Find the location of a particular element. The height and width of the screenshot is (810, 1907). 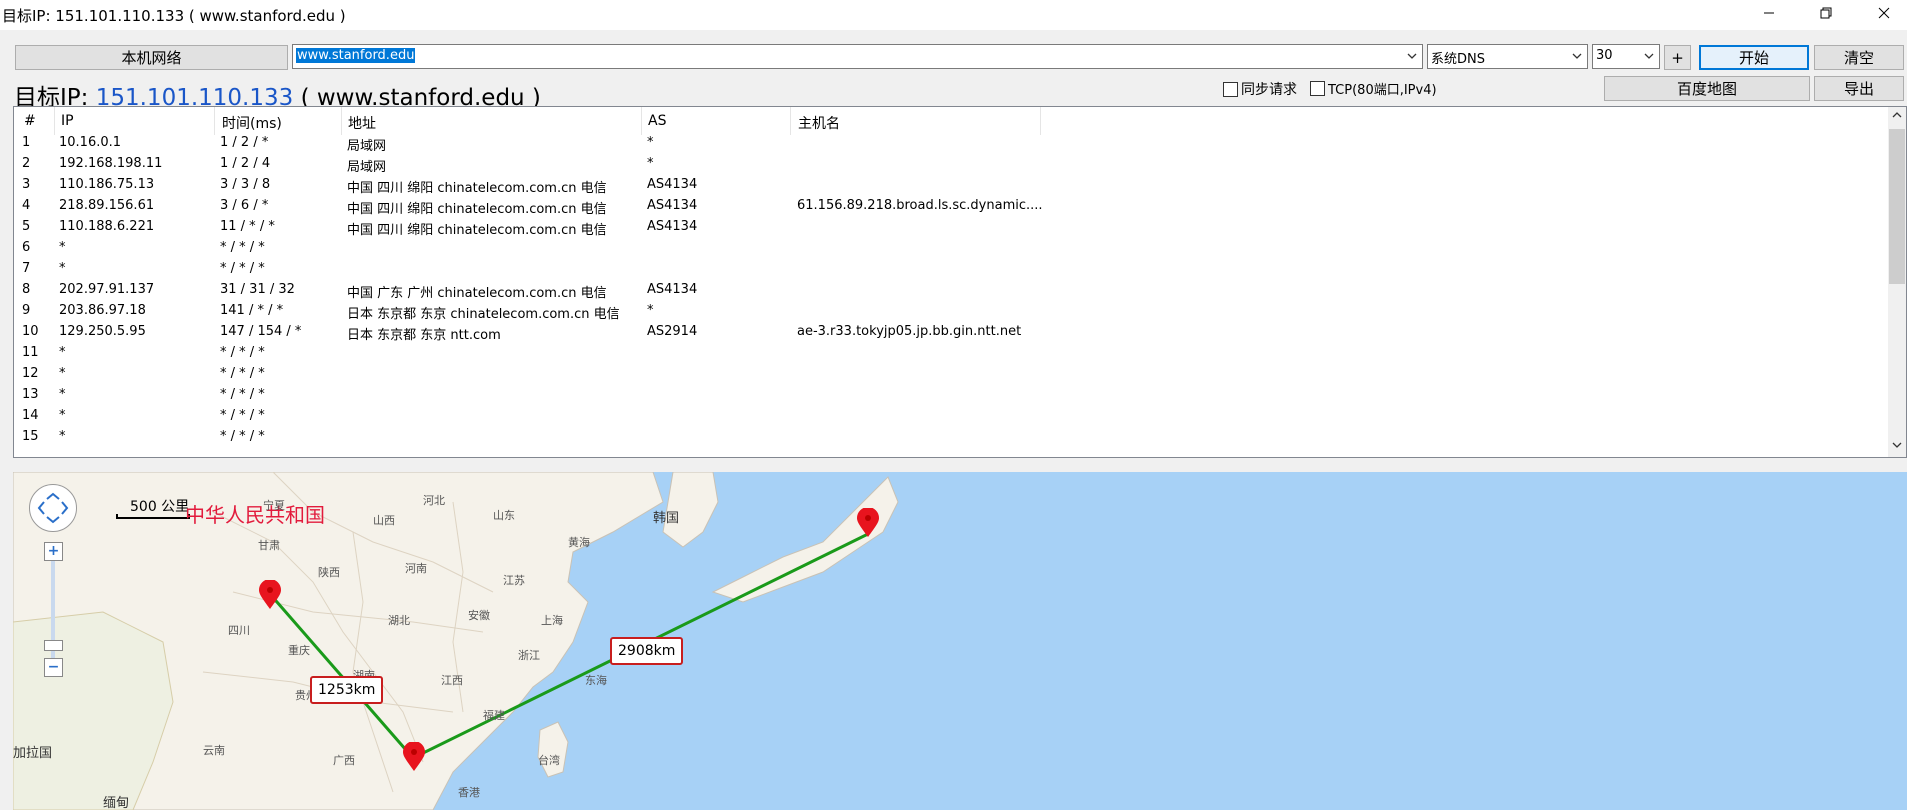

col-header-as: AS is located at coordinates (657, 121).